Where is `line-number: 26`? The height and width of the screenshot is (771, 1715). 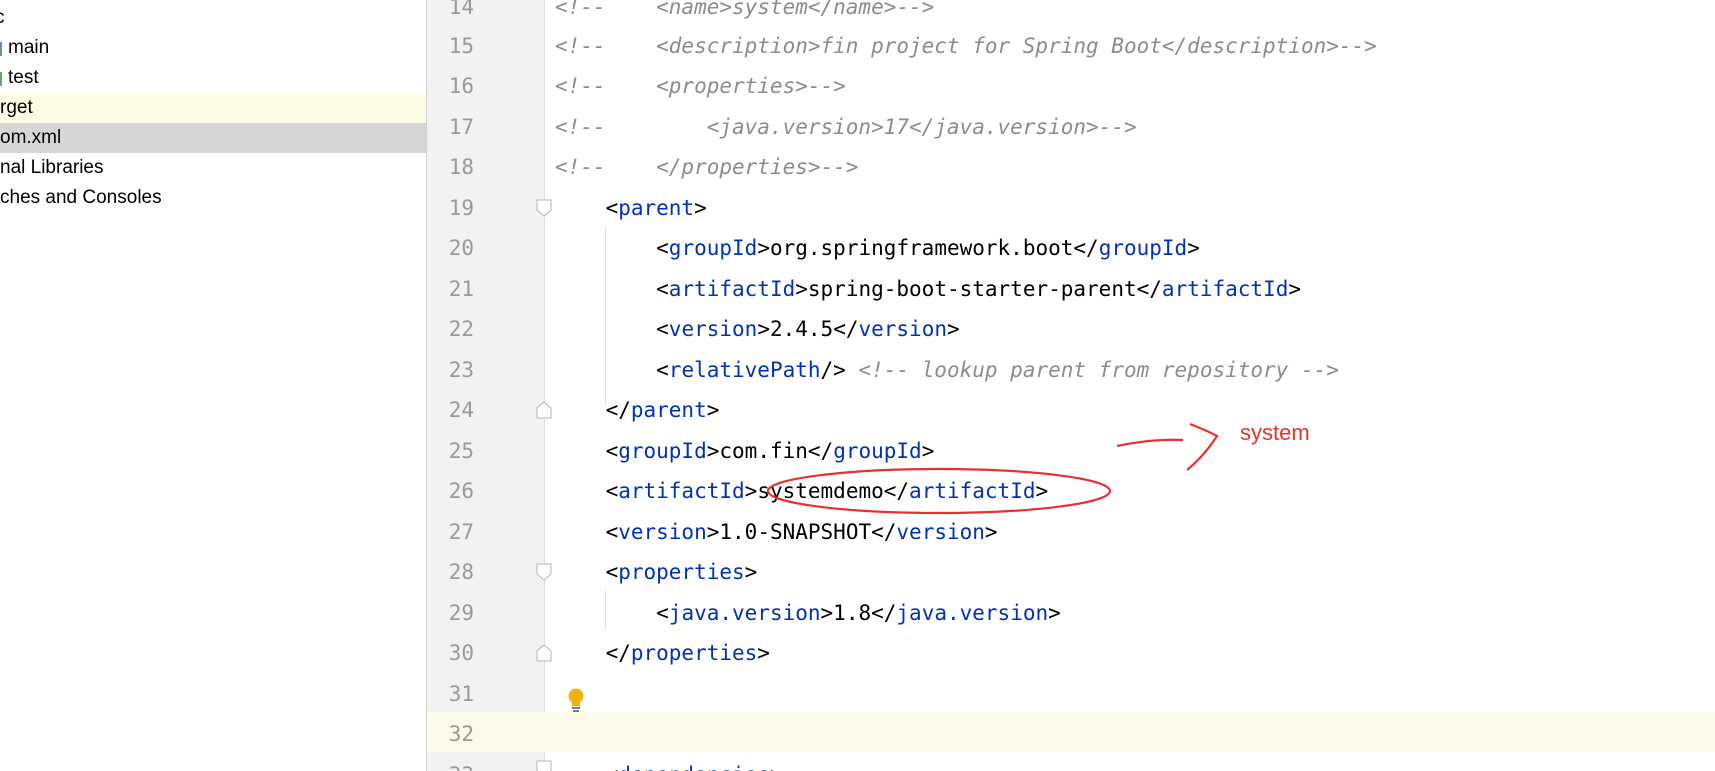 line-number: 26 is located at coordinates (461, 491).